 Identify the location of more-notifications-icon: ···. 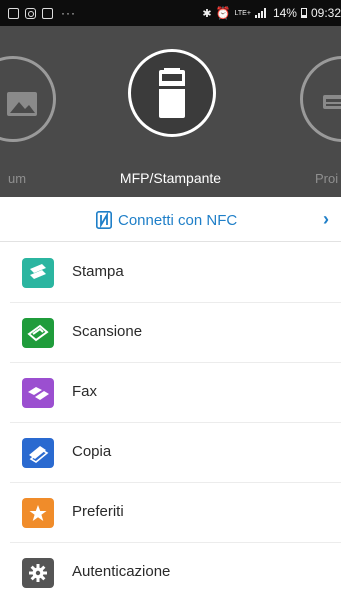
(68, 13).